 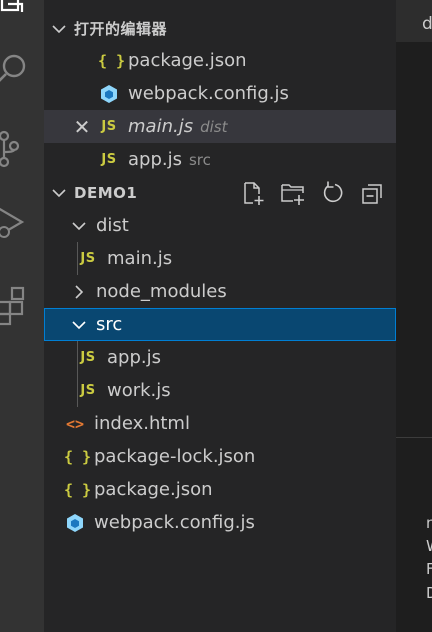 I want to click on tree-file-package-json: { } package.json, so click(x=220, y=489).